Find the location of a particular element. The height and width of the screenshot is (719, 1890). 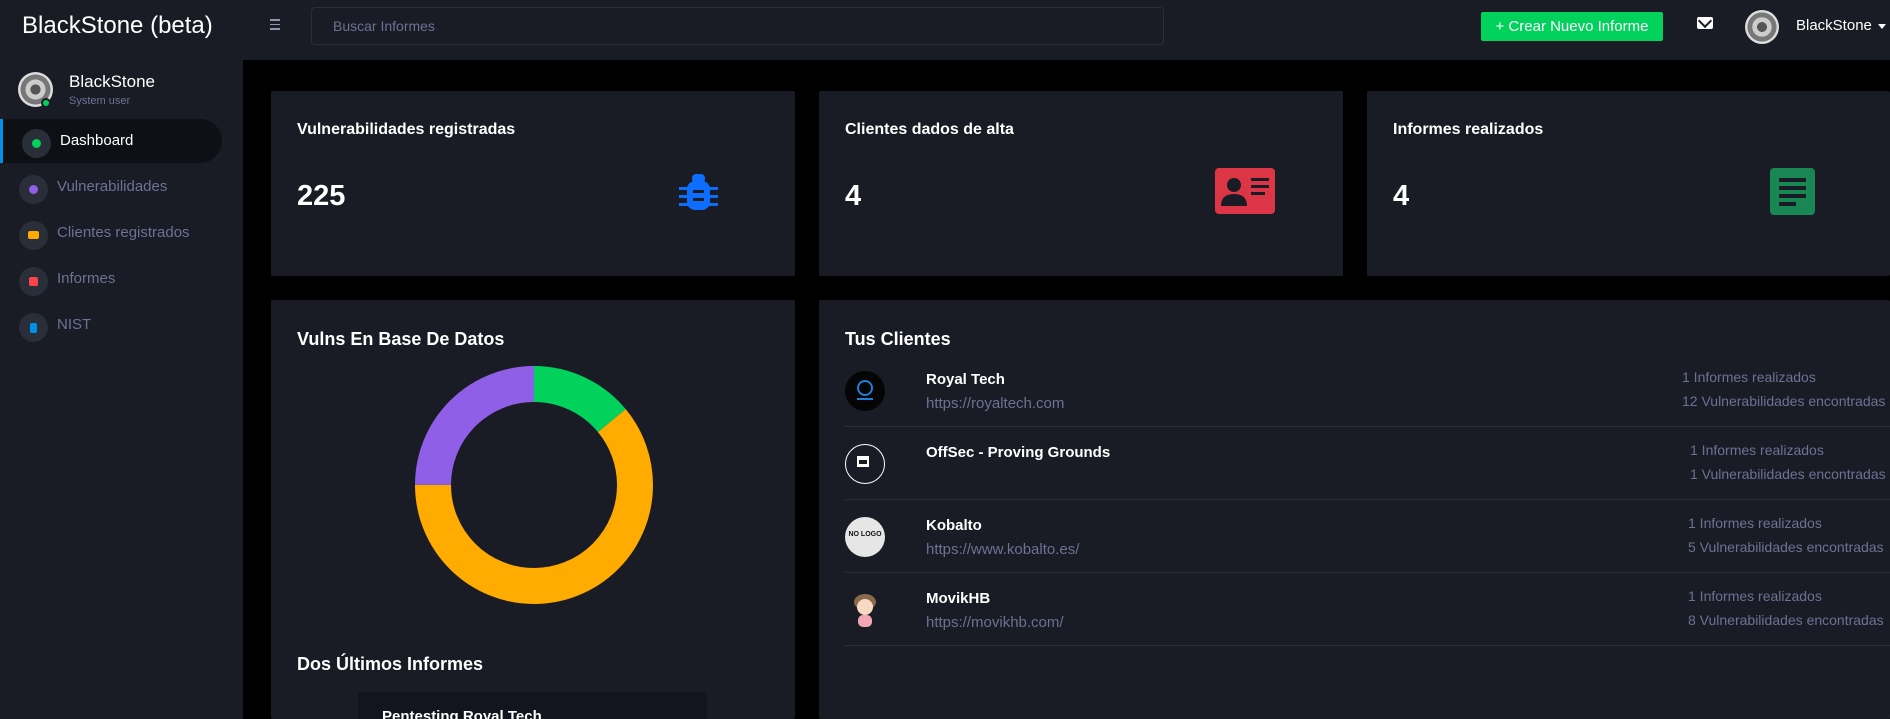

report-title: Pentesting Royal Tech is located at coordinates (462, 713).